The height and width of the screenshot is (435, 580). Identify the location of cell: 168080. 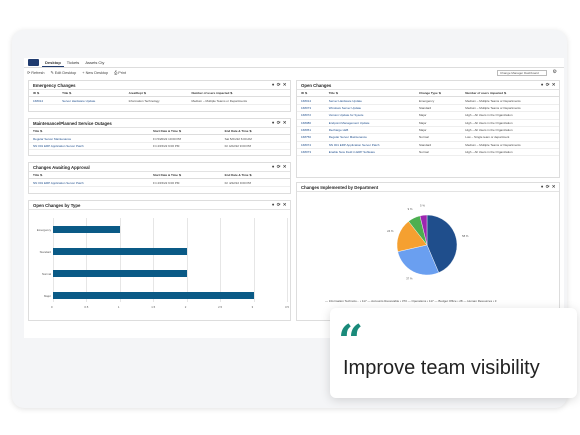
(311, 123).